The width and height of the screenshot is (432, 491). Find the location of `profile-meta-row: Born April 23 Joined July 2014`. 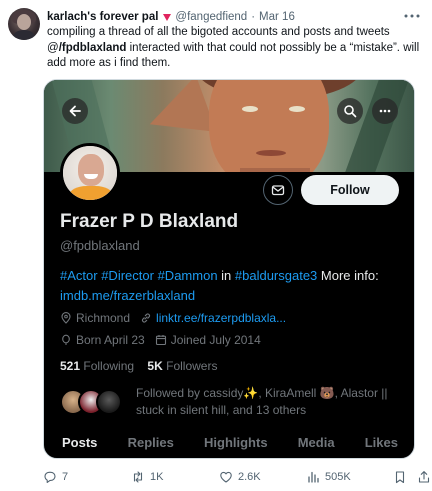

profile-meta-row: Born April 23 Joined July 2014 is located at coordinates (165, 340).